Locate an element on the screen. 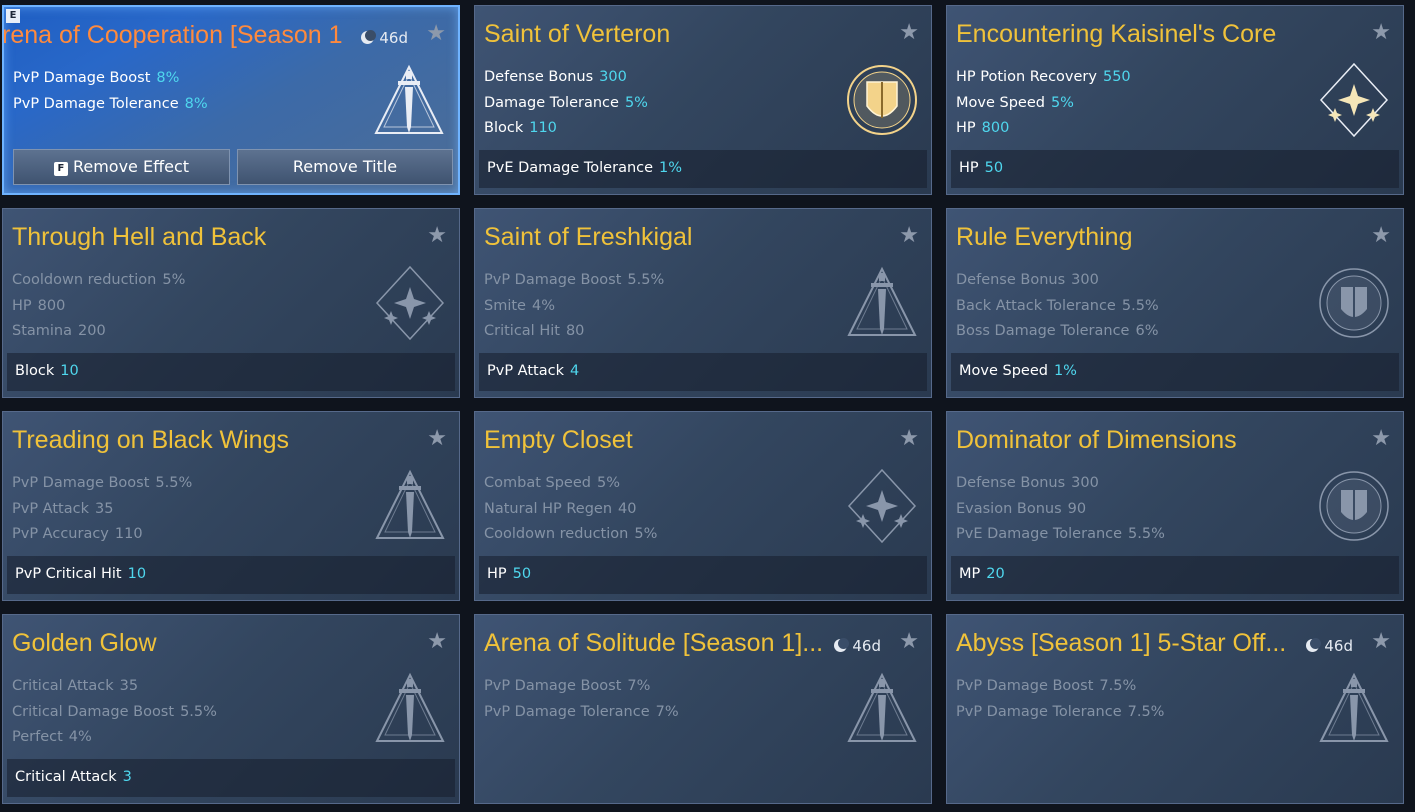  equip-bonus-bar: PvE Damage Tolerance 1% is located at coordinates (703, 169).